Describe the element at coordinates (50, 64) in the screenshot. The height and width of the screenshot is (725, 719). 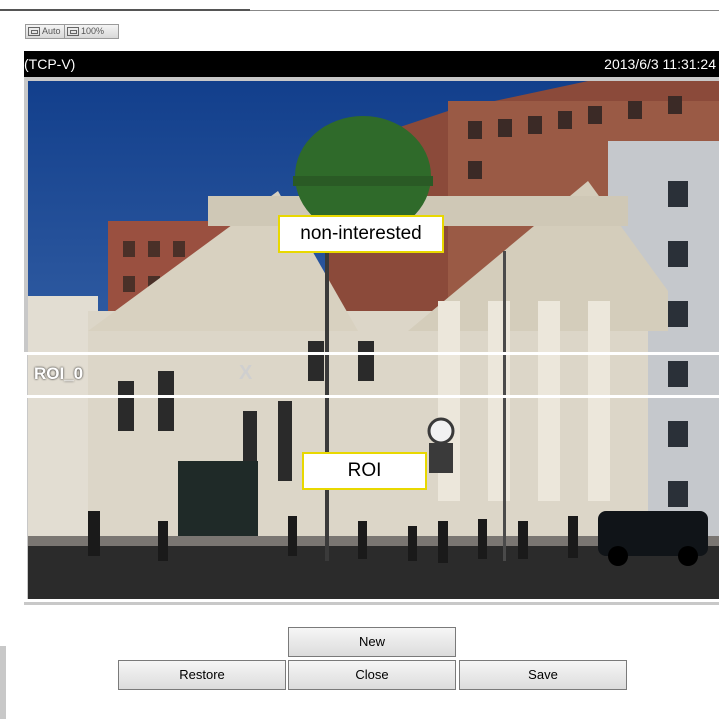
I see `protocol-label: (TCP-V)` at that location.